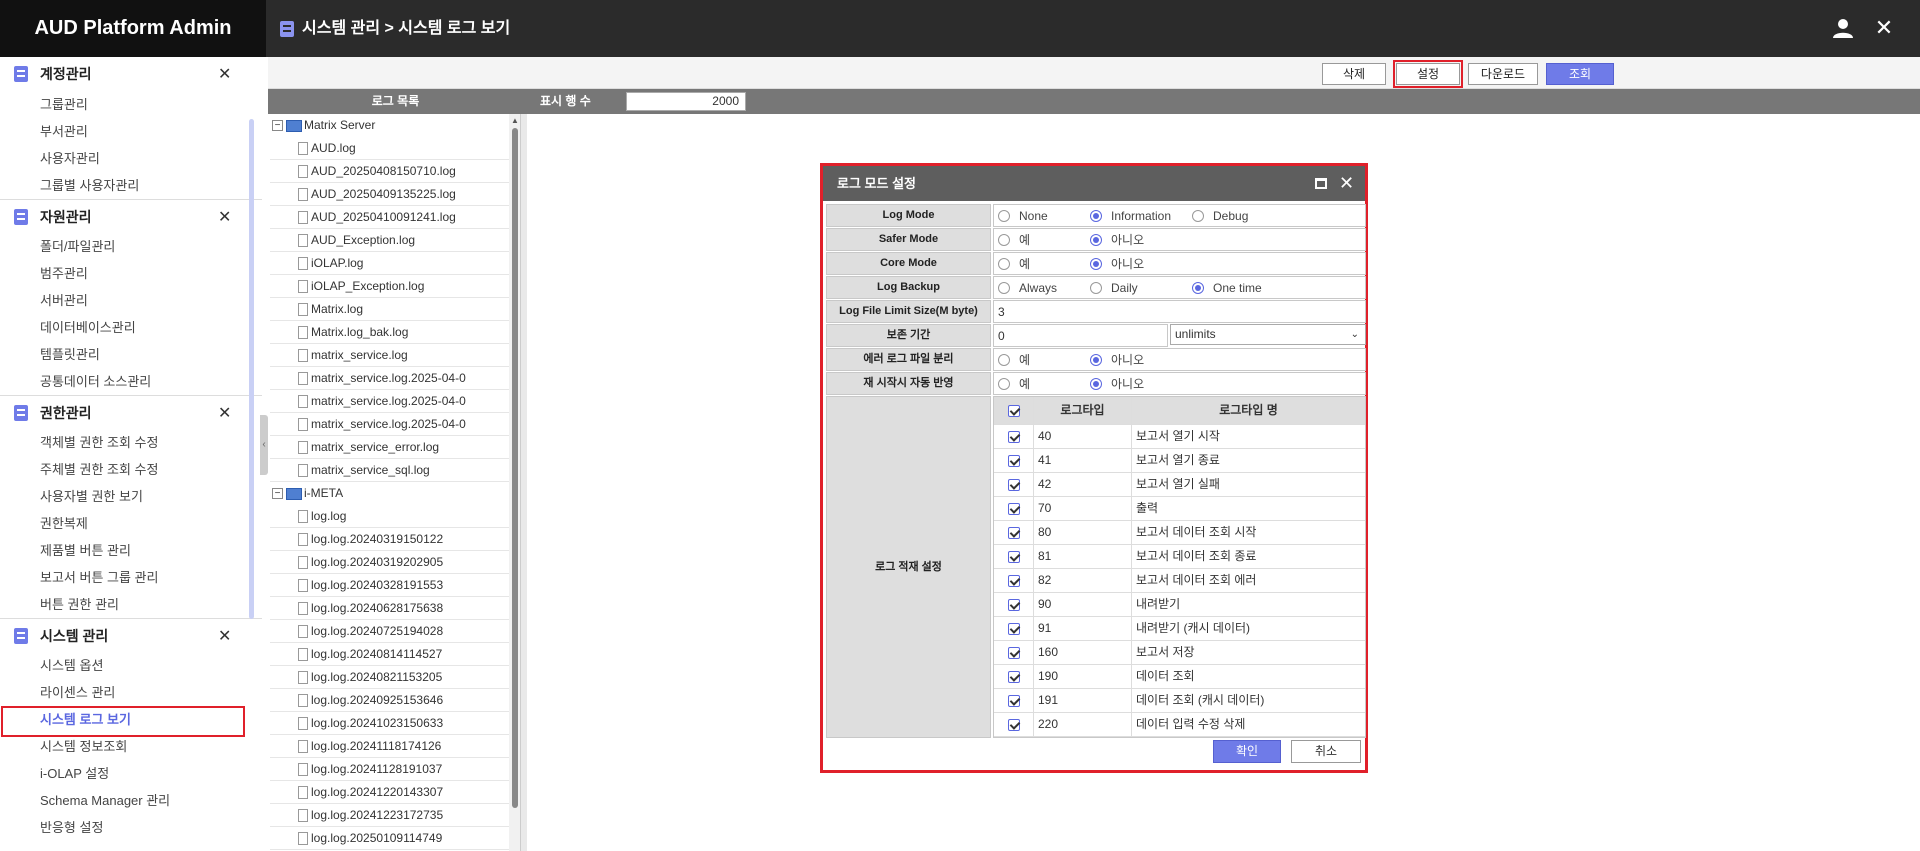  I want to click on rows-count-input: 2000, so click(686, 101).